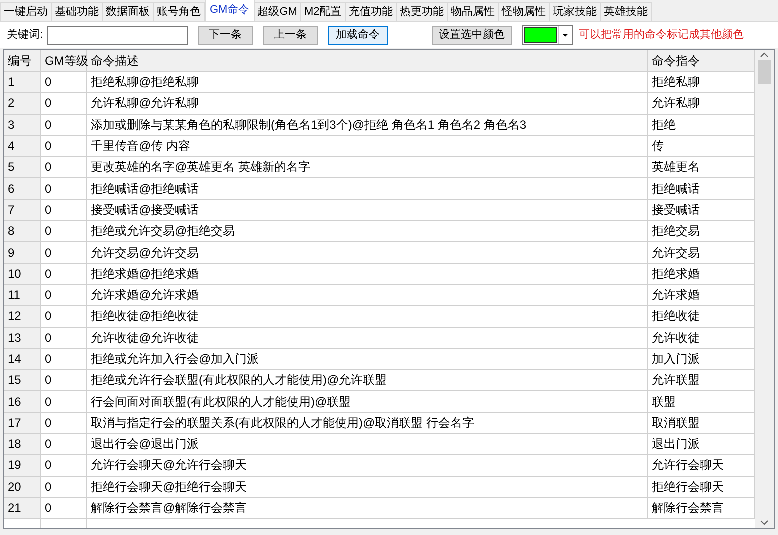 The width and height of the screenshot is (778, 535). What do you see at coordinates (22, 103) in the screenshot?
I see `row-number-cell: 2` at bounding box center [22, 103].